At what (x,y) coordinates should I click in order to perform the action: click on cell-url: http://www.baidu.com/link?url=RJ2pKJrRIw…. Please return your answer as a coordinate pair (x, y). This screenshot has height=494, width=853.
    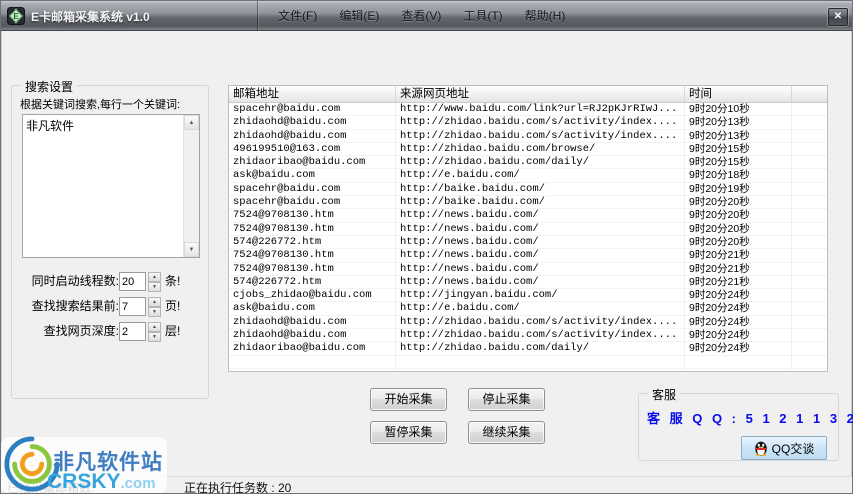
    Looking at the image, I should click on (540, 109).